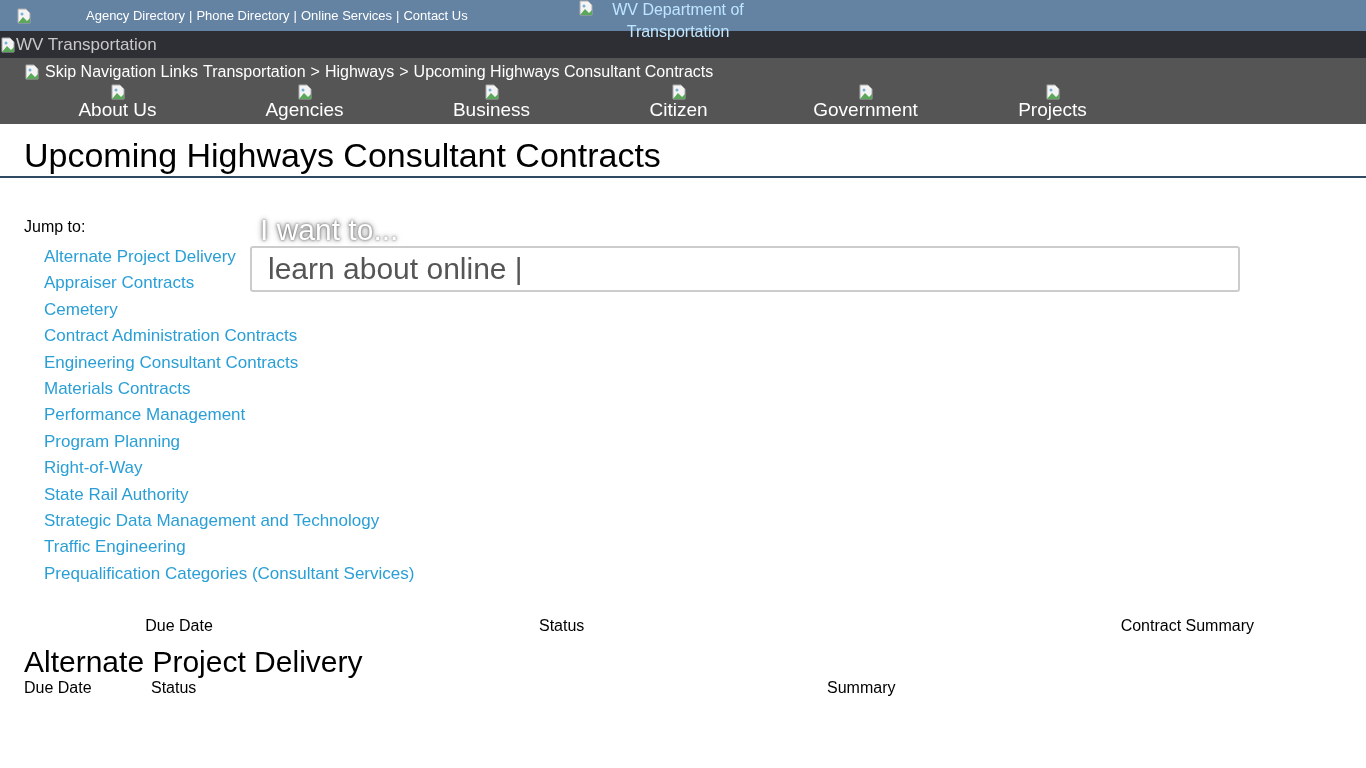 Image resolution: width=1366 pixels, height=768 pixels. Describe the element at coordinates (347, 15) in the screenshot. I see `header-link: Online Services` at that location.